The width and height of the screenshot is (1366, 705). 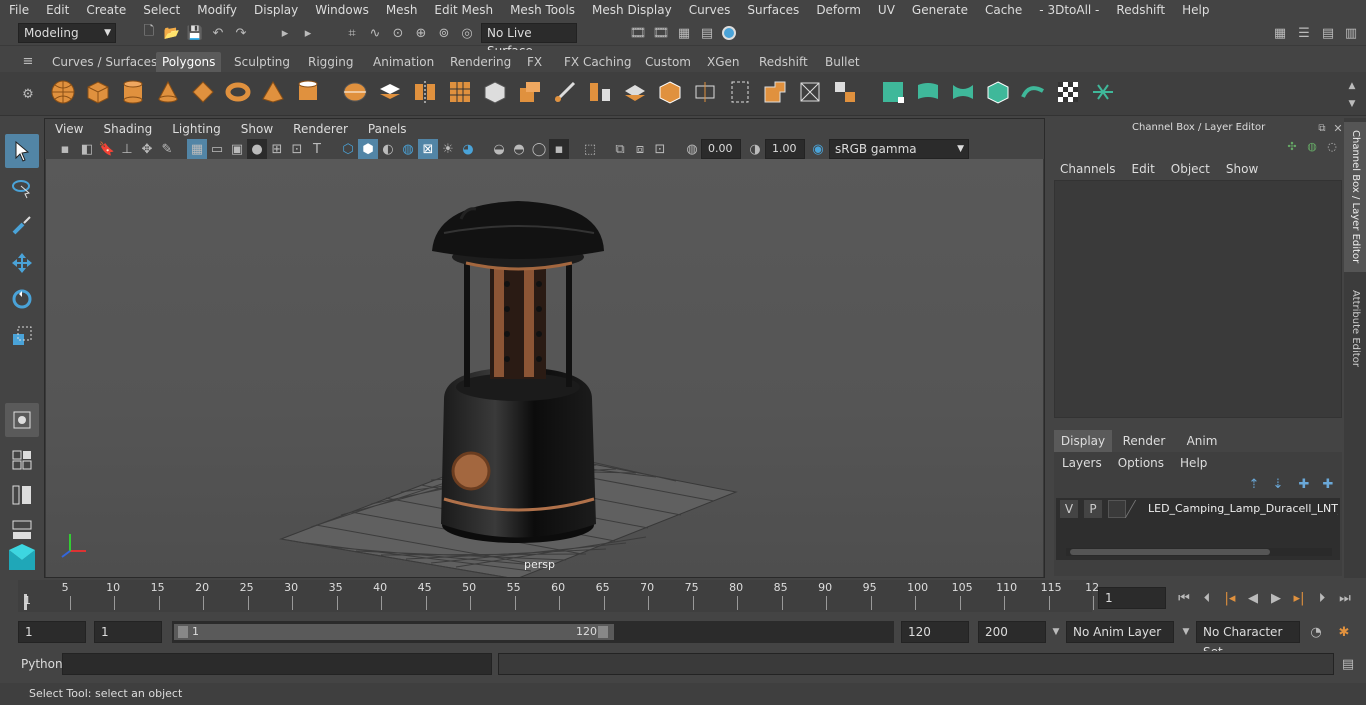 What do you see at coordinates (394, 632) in the screenshot?
I see `range-slider-handle: 1 120` at bounding box center [394, 632].